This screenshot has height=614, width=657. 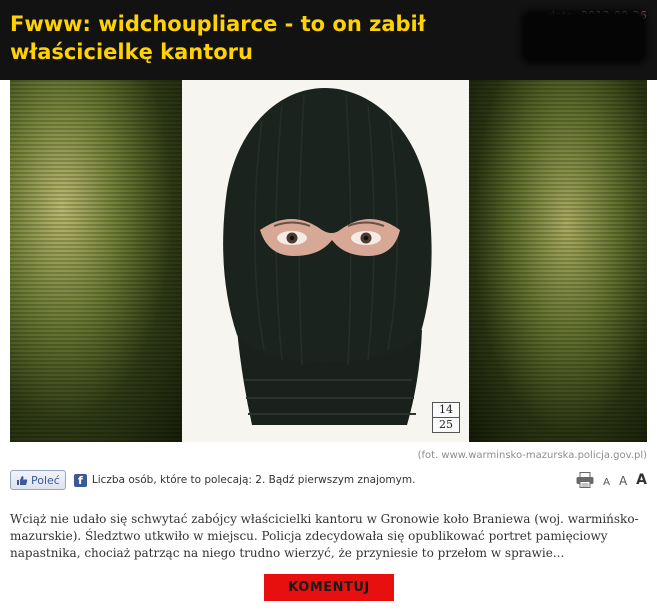 What do you see at coordinates (22, 480) in the screenshot?
I see `thumbs-up-icon` at bounding box center [22, 480].